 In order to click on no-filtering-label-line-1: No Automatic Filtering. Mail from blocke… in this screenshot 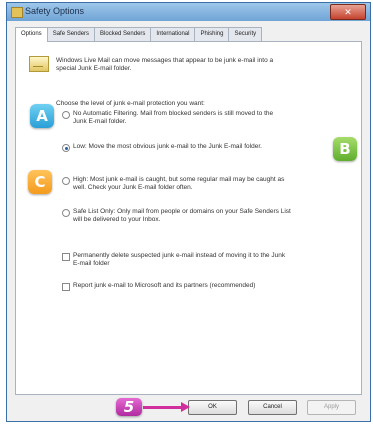, I will do `click(173, 113)`.